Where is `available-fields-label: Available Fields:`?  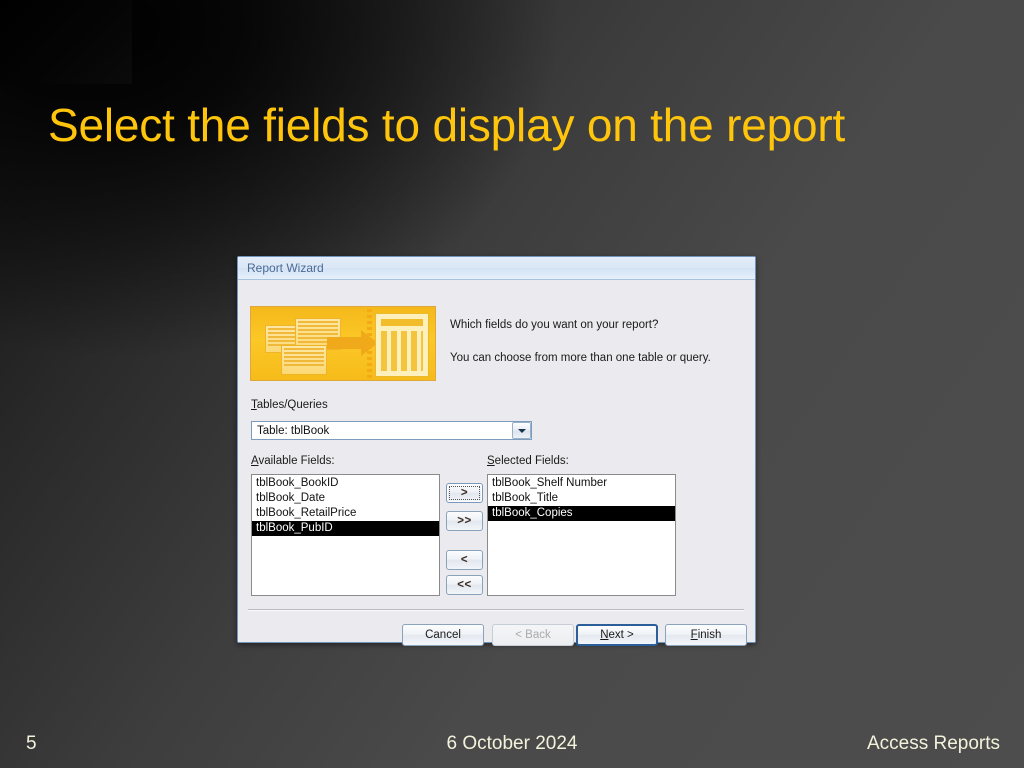
available-fields-label: Available Fields: is located at coordinates (293, 461).